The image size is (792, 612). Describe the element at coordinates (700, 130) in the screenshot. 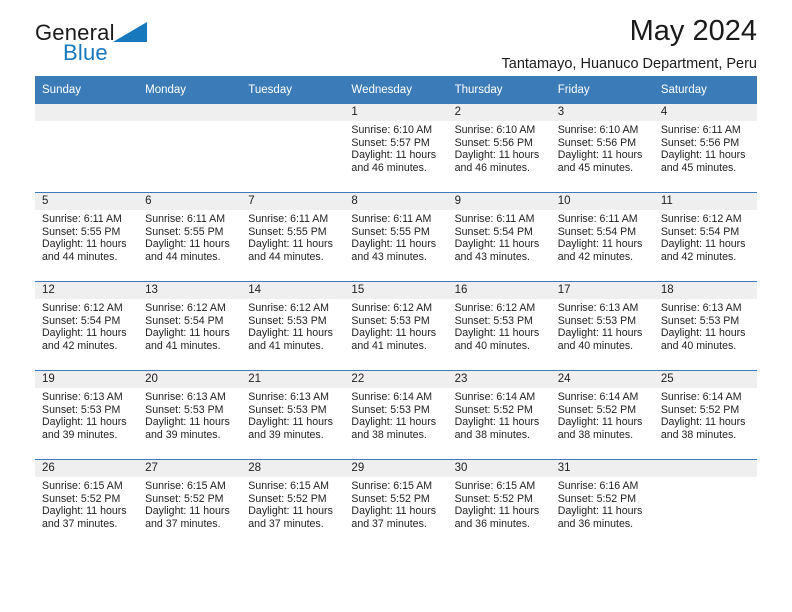

I see `sunrise-text: Sunrise: 6:11 AM` at that location.